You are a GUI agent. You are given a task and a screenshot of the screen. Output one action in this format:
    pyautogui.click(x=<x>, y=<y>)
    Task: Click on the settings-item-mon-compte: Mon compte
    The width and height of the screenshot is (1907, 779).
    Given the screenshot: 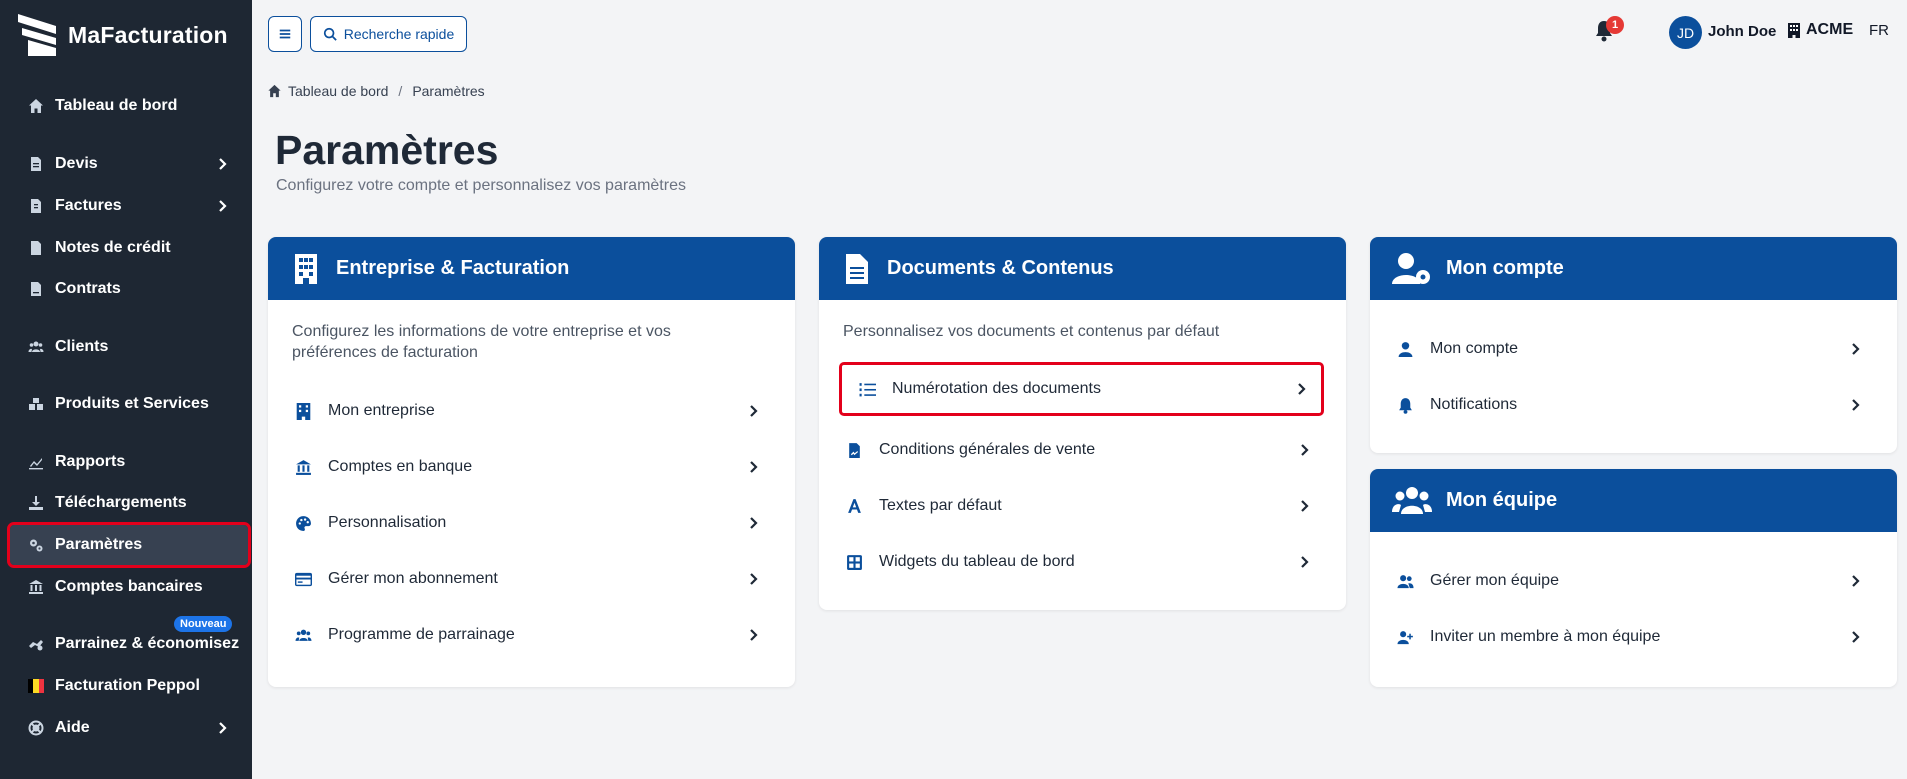 What is the action you would take?
    pyautogui.click(x=1633, y=349)
    